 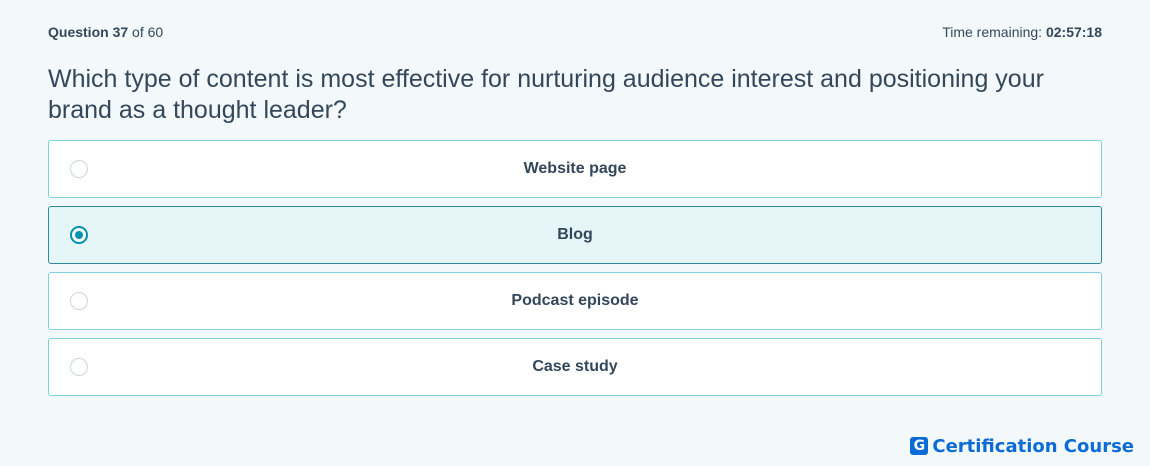 I want to click on answer-option-podcast-episode: Podcast episode, so click(x=575, y=301).